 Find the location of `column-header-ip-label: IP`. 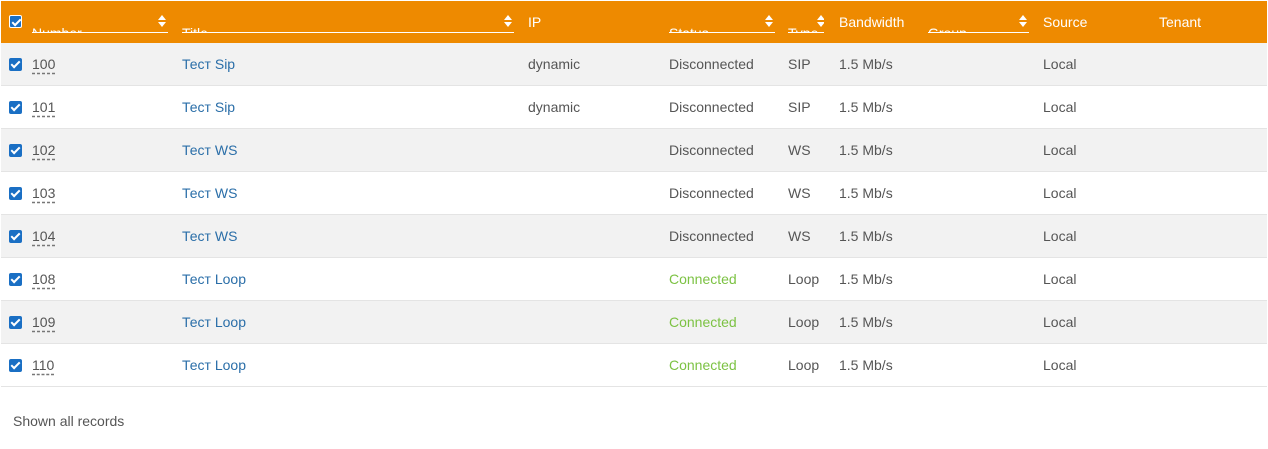

column-header-ip-label: IP is located at coordinates (535, 22).